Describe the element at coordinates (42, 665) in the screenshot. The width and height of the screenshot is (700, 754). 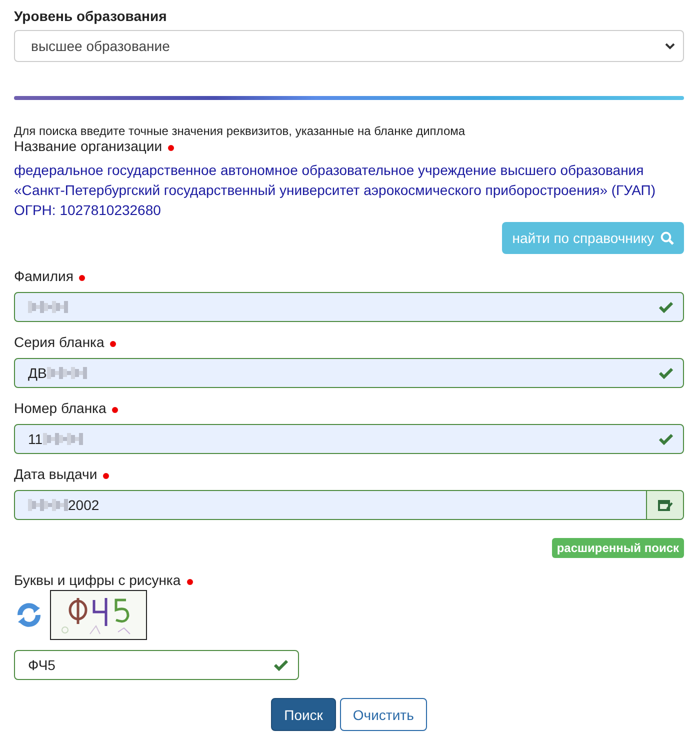
I see `field-value: ФЧ5` at that location.